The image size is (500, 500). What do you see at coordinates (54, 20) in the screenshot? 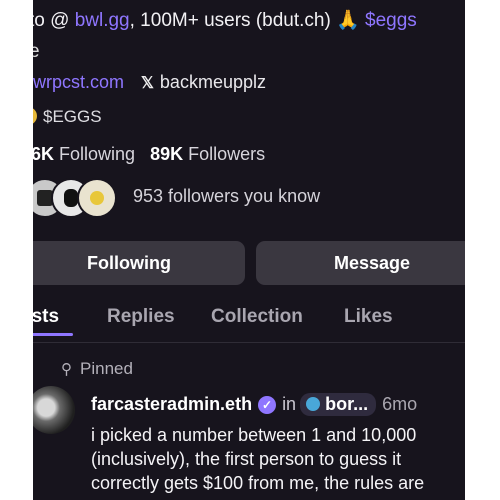
I see `bio-text: to @` at bounding box center [54, 20].